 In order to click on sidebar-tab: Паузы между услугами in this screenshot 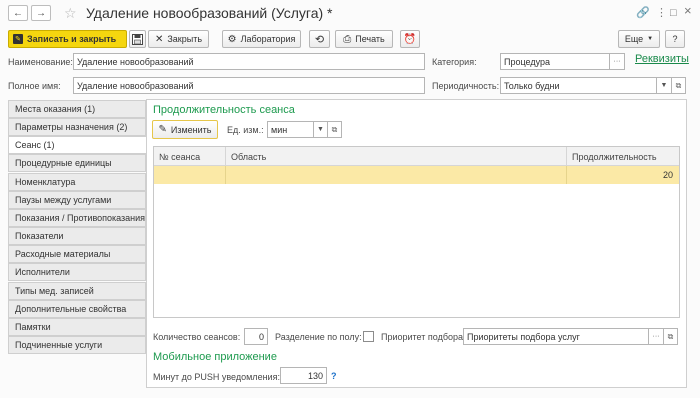, I will do `click(77, 200)`.